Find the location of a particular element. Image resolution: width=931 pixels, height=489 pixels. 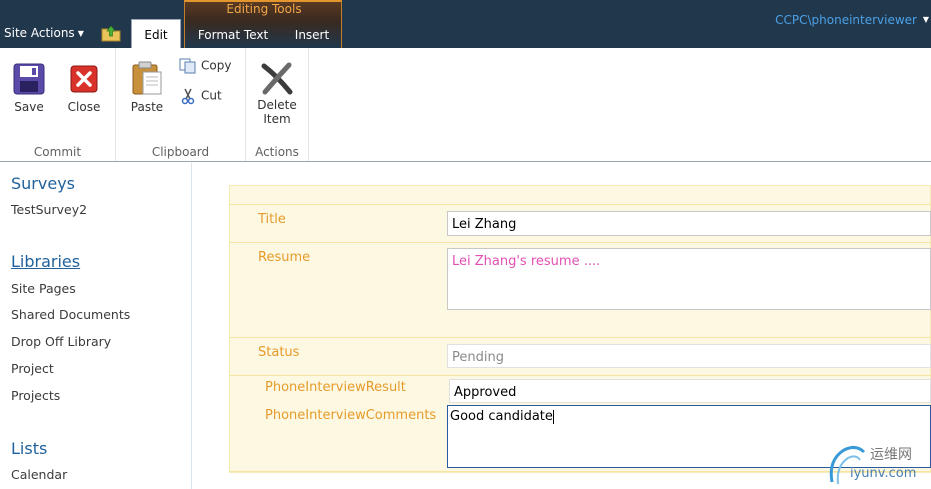

editing-tools-label: Editing Tools is located at coordinates (264, 9).